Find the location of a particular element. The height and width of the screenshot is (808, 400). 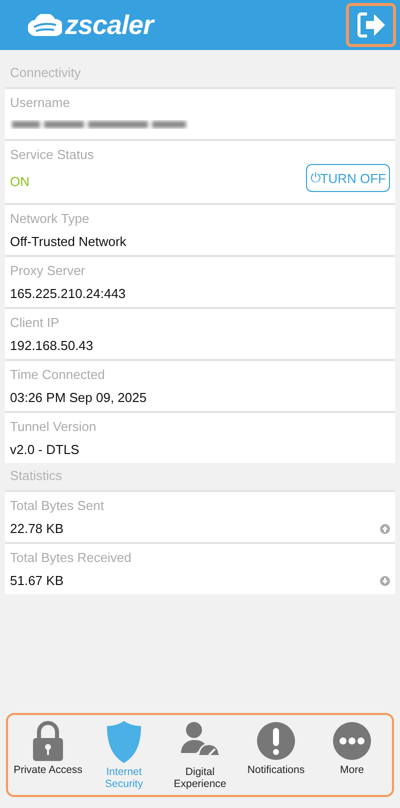

field-value: v2.0 - DTLS is located at coordinates (45, 449).